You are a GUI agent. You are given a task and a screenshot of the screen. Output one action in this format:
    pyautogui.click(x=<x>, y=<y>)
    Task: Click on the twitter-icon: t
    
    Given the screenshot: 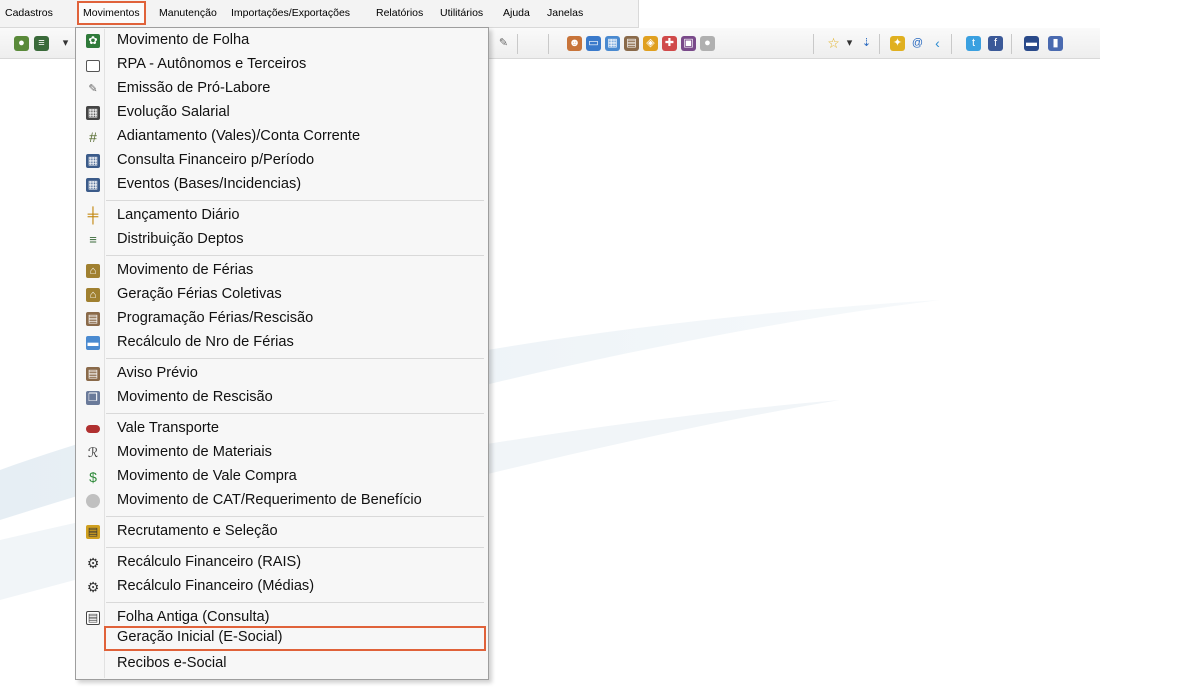 What is the action you would take?
    pyautogui.click(x=973, y=43)
    